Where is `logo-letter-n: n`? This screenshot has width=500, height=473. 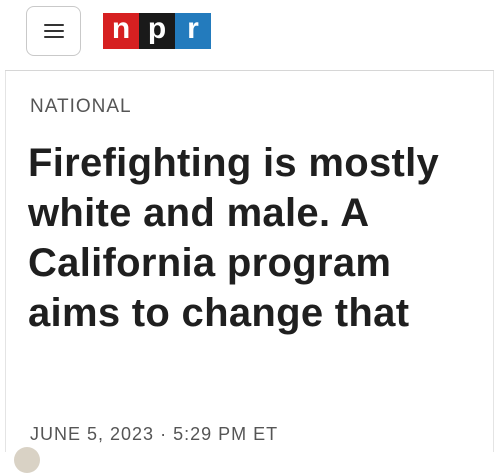 logo-letter-n: n is located at coordinates (121, 31).